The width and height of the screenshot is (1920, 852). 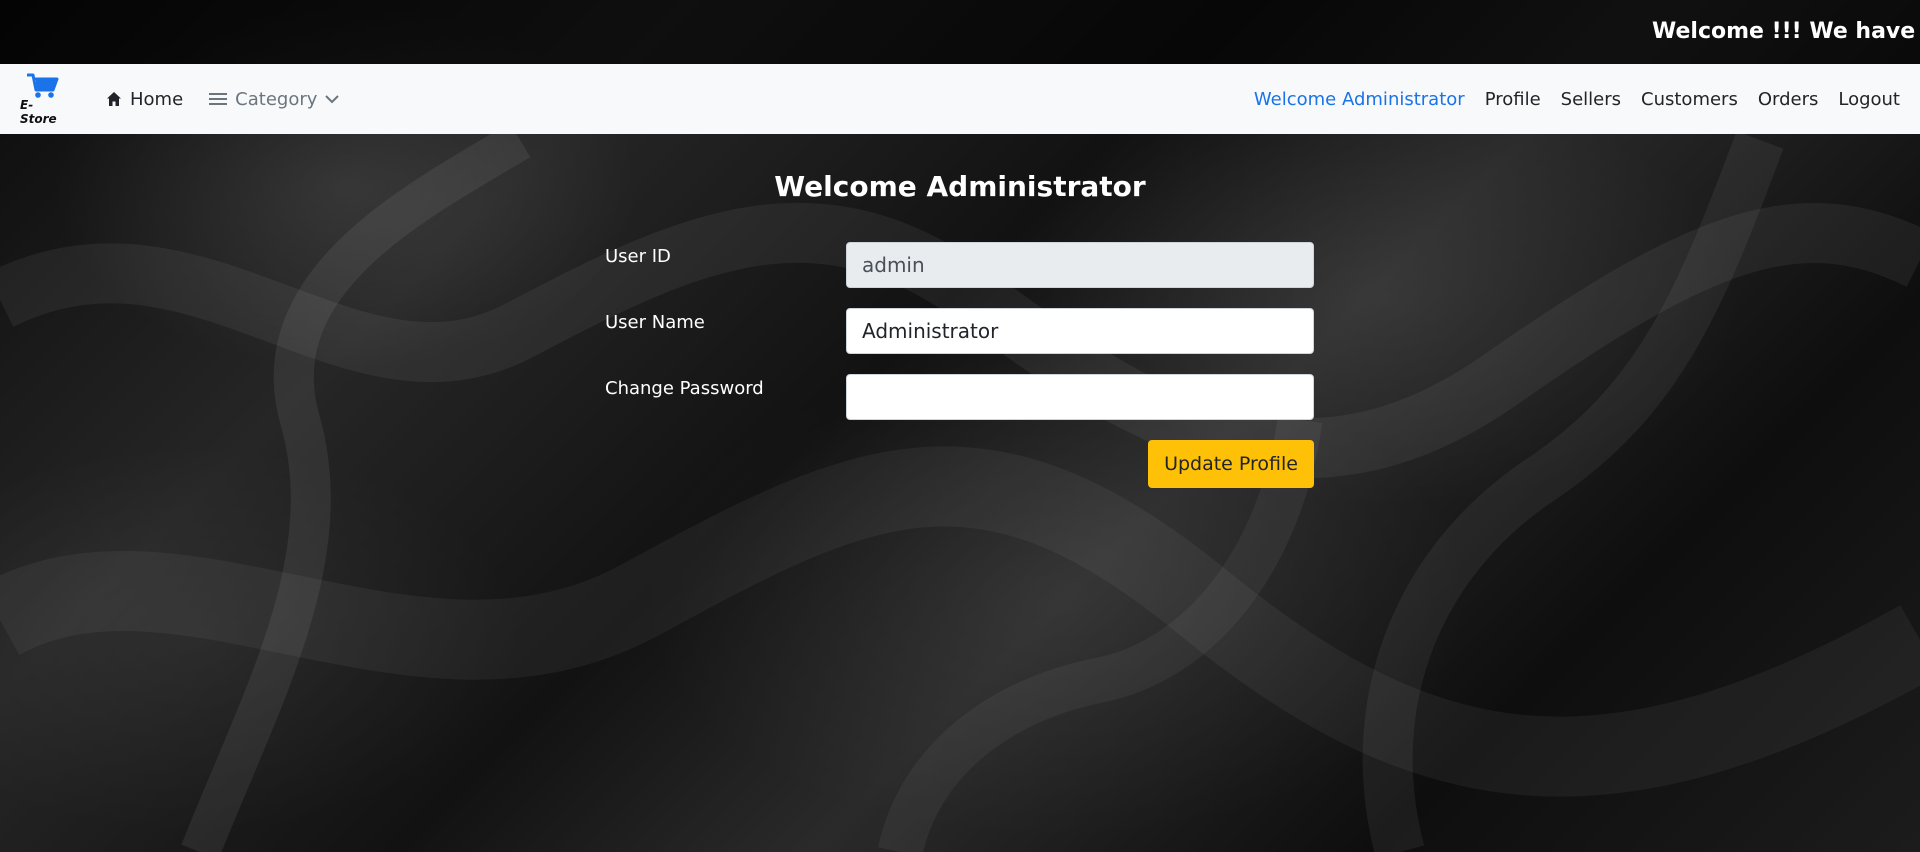 I want to click on nav-home: Home, so click(x=144, y=99).